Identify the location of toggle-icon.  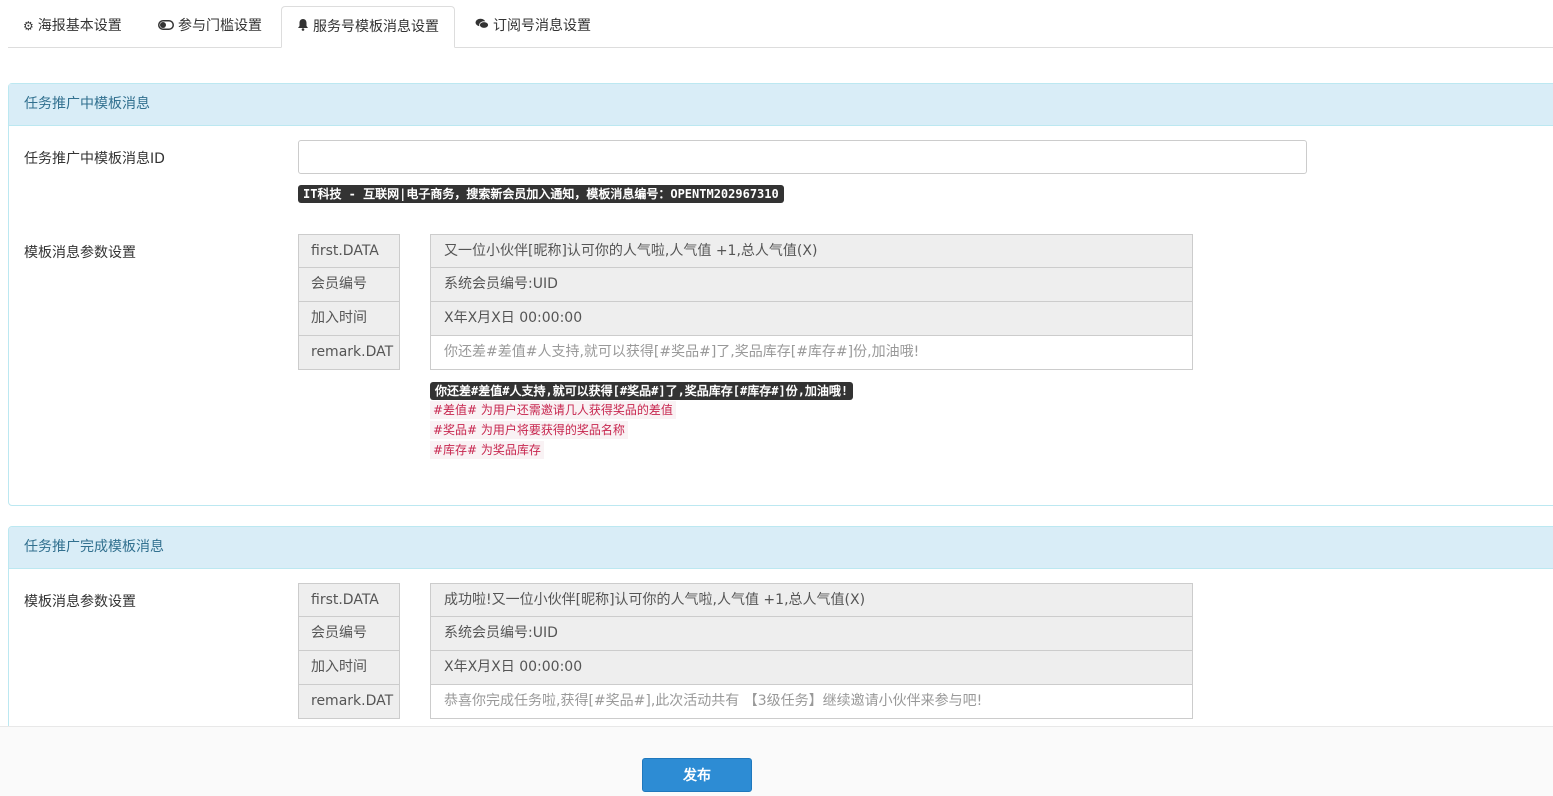
(166, 26).